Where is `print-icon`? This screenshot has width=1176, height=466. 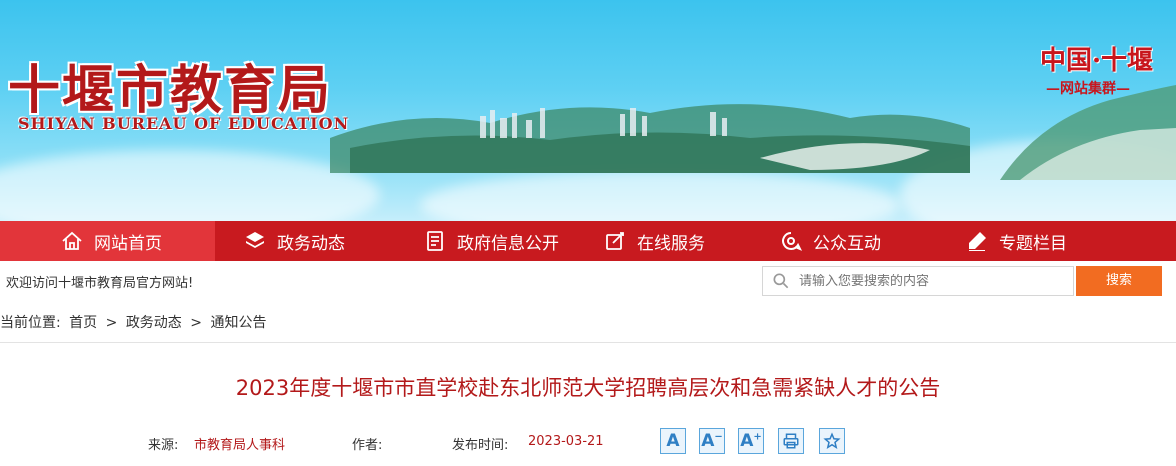
print-icon is located at coordinates (791, 441).